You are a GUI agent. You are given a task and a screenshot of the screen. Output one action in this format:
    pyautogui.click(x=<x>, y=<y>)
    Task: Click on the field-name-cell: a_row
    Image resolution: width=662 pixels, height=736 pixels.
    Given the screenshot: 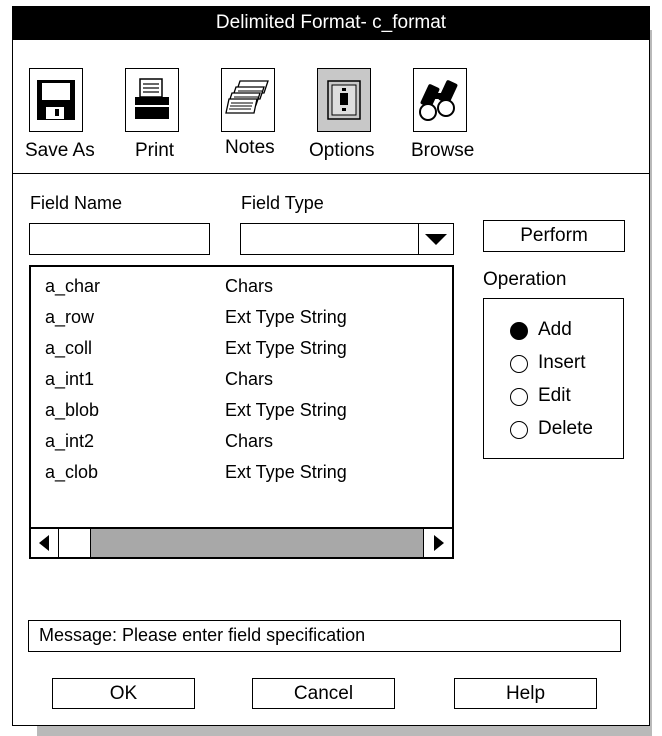 What is the action you would take?
    pyautogui.click(x=70, y=317)
    